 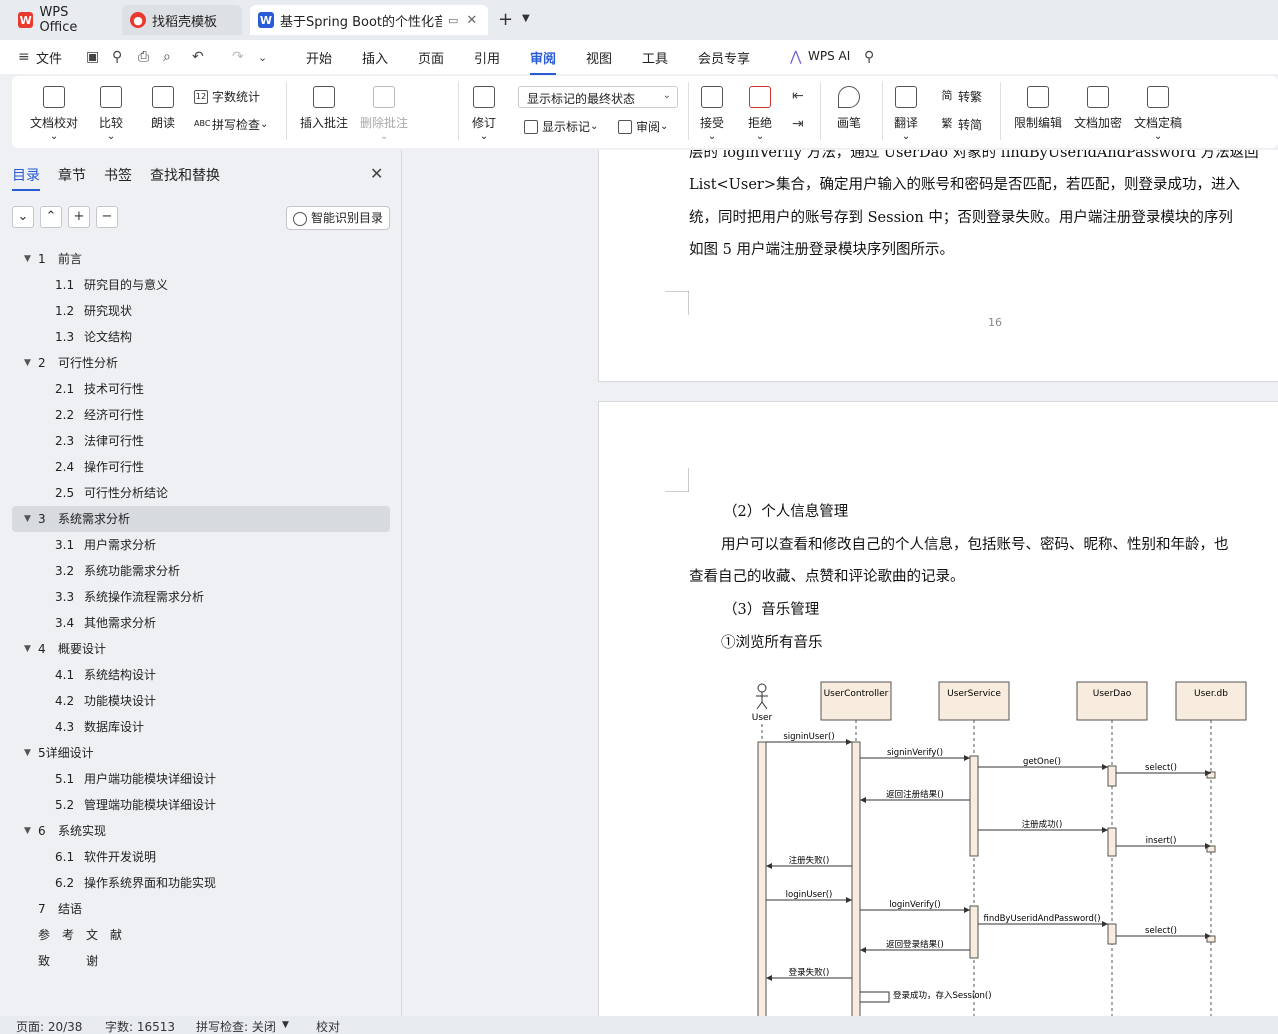 What do you see at coordinates (431, 57) in the screenshot?
I see `menu-page: 页面` at bounding box center [431, 57].